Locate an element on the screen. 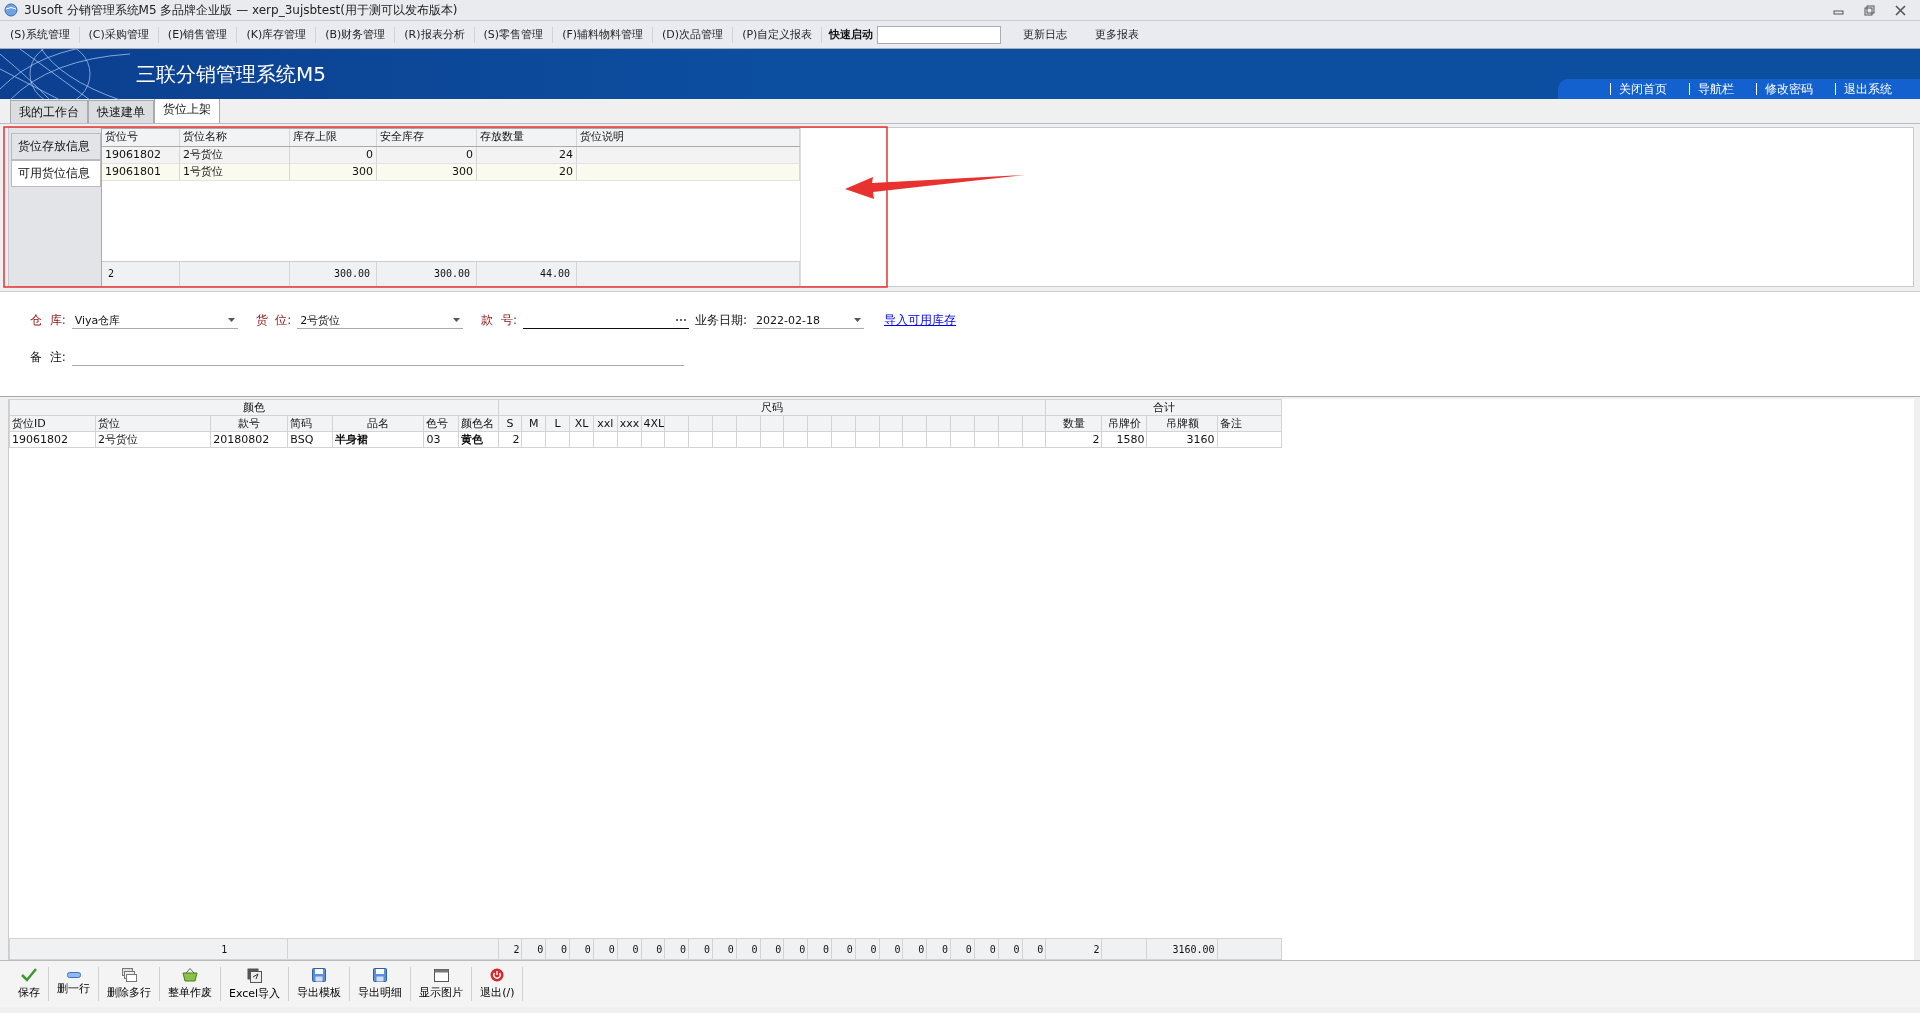 The width and height of the screenshot is (1920, 1013). toolbar-button: 整单作废 is located at coordinates (190, 984).